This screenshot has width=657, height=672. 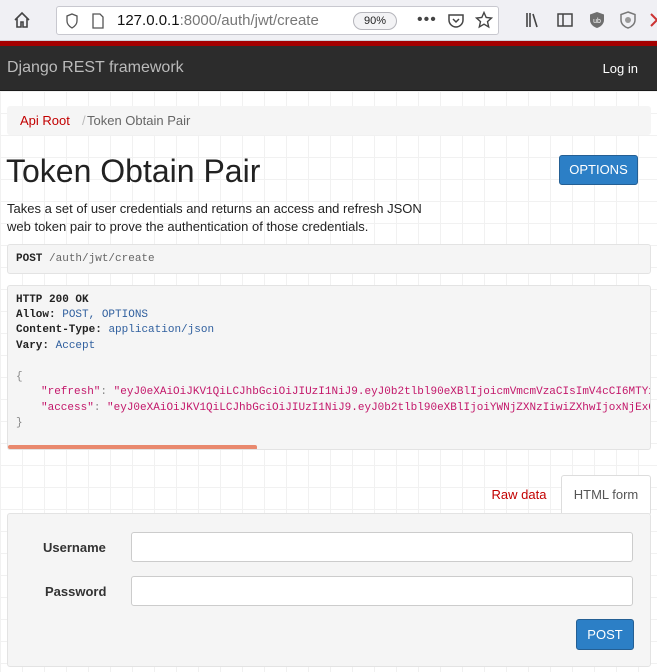 What do you see at coordinates (382, 547) in the screenshot?
I see `username-field` at bounding box center [382, 547].